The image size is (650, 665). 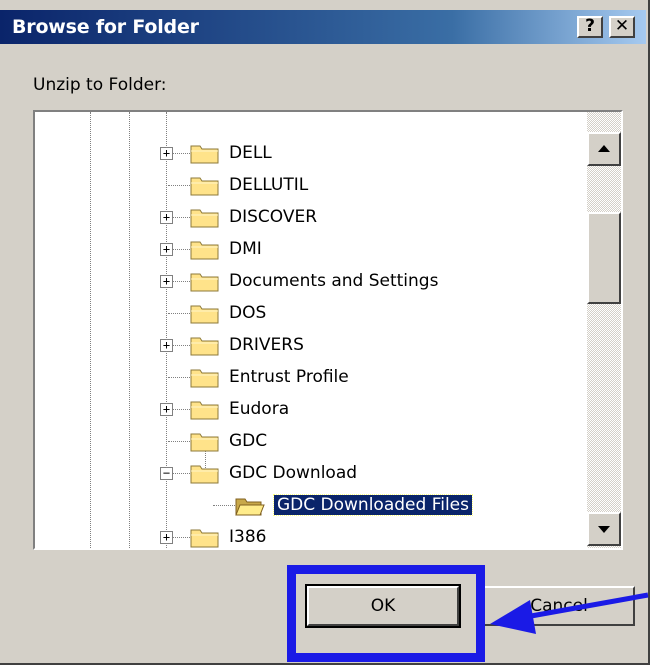 What do you see at coordinates (311, 442) in the screenshot?
I see `tree-item: GDC` at bounding box center [311, 442].